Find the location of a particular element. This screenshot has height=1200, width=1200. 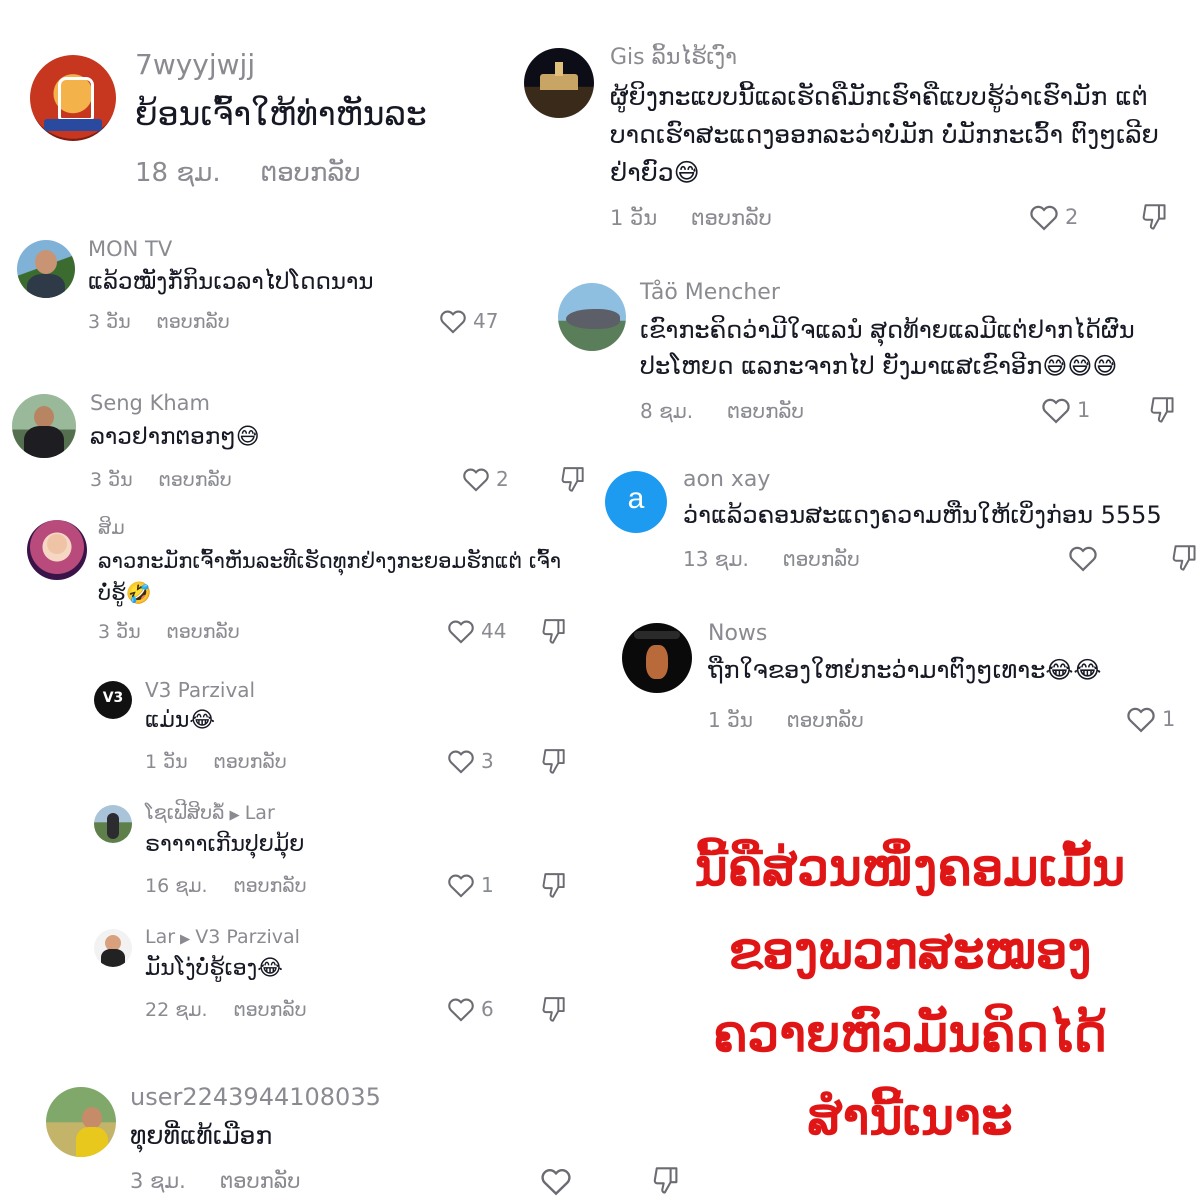

comment-username: V3 Parzival is located at coordinates (200, 690).